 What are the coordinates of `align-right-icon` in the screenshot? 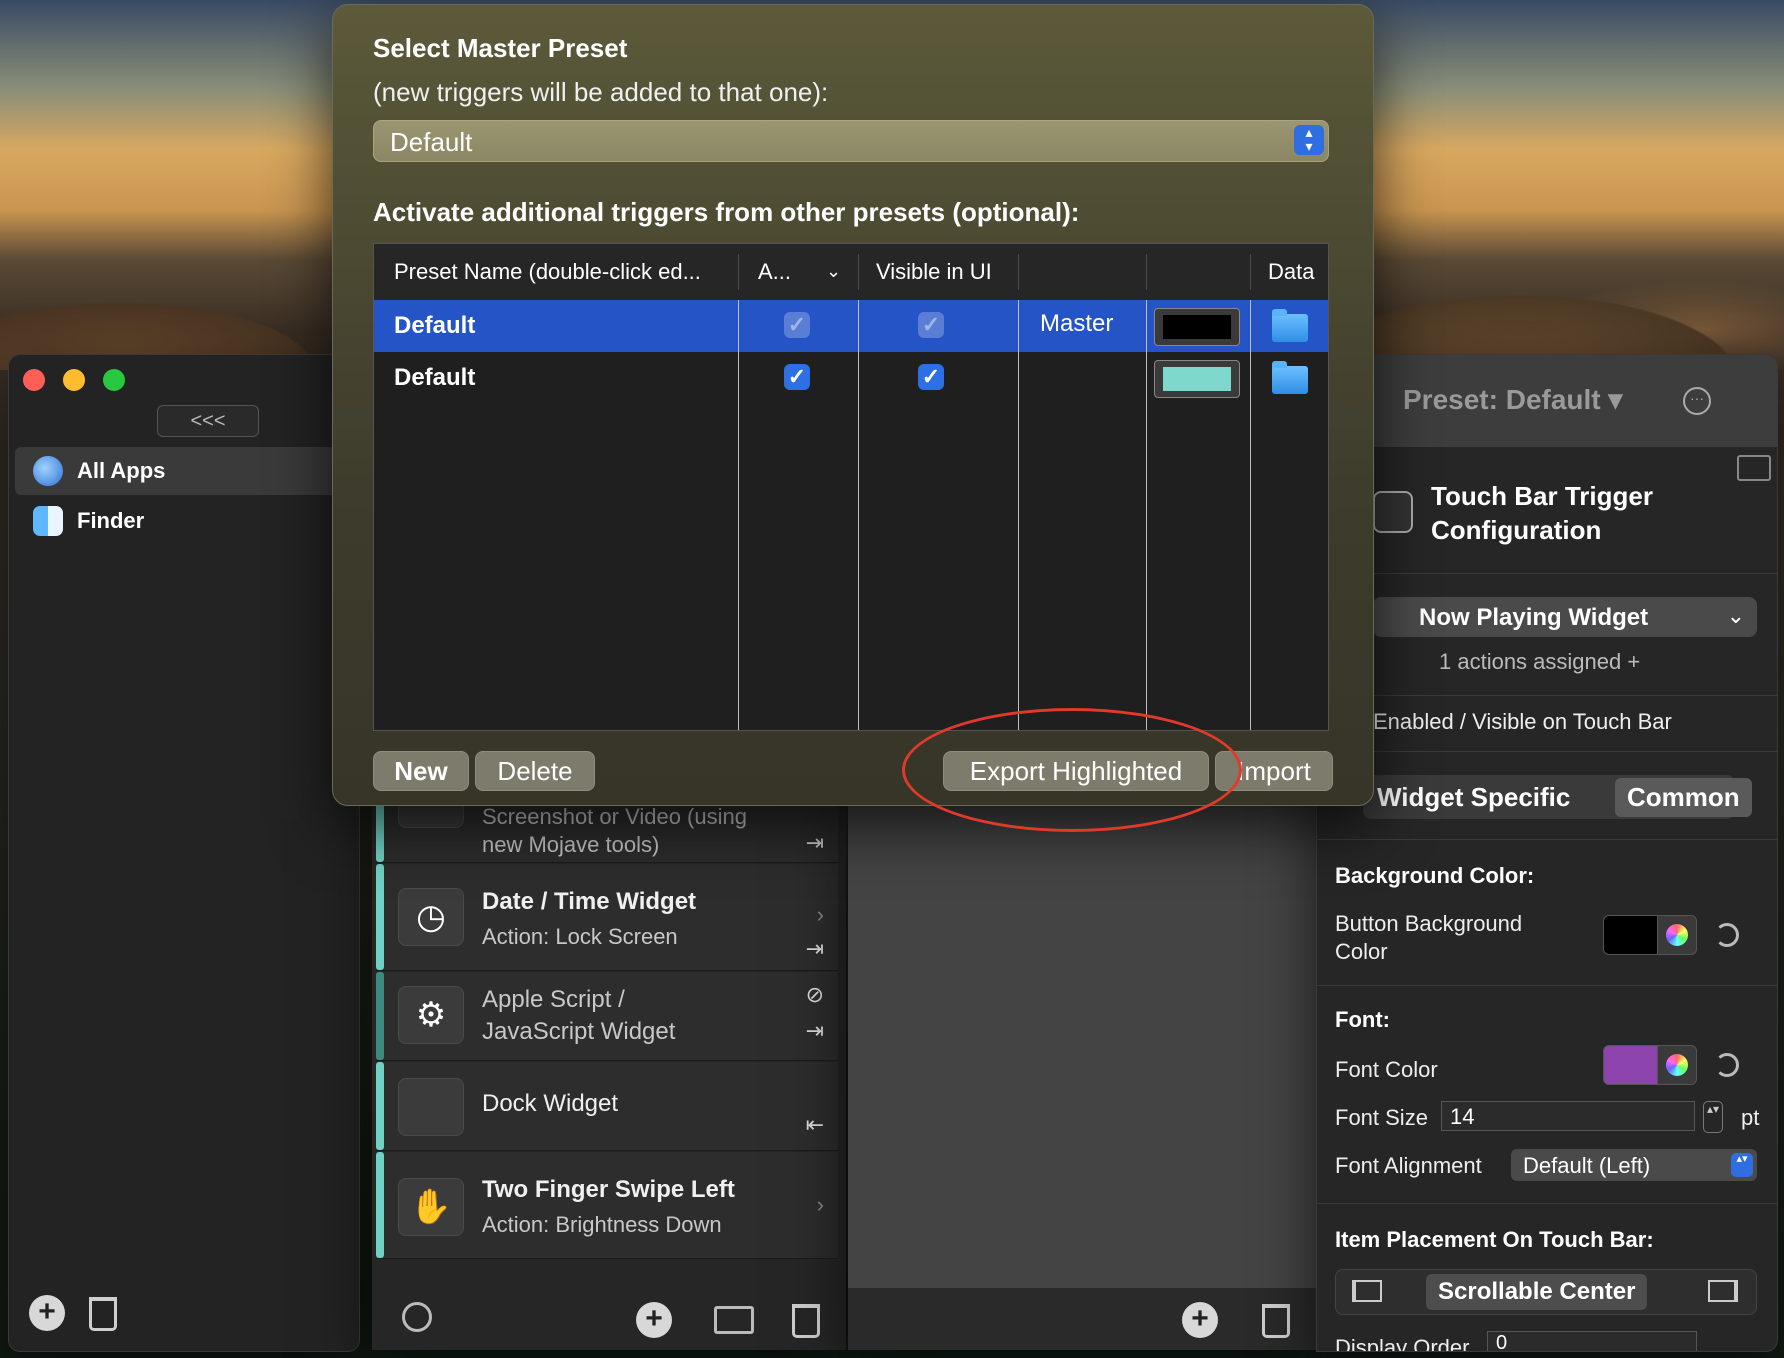 It's located at (1723, 1291).